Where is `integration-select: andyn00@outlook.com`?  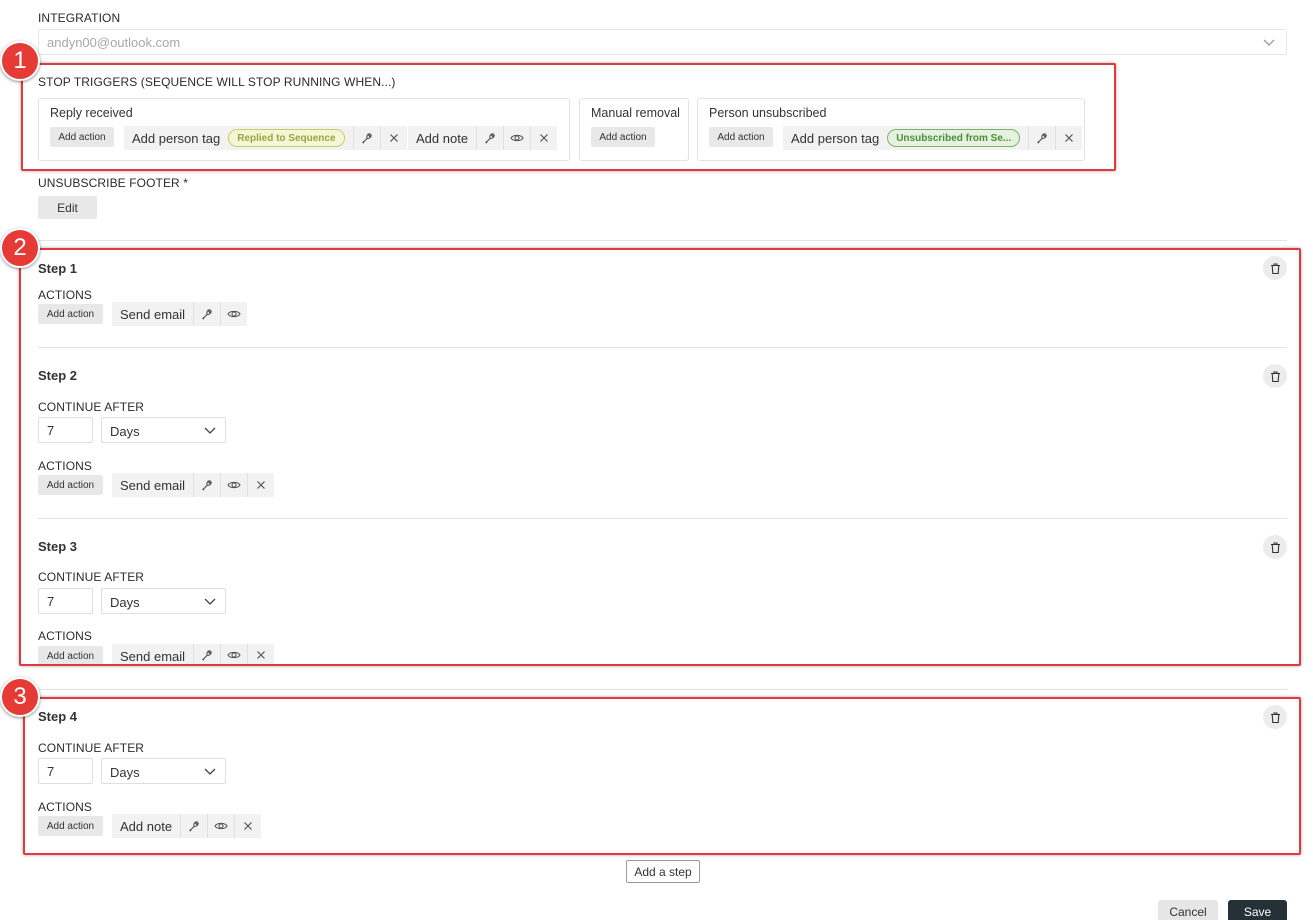 integration-select: andyn00@outlook.com is located at coordinates (662, 42).